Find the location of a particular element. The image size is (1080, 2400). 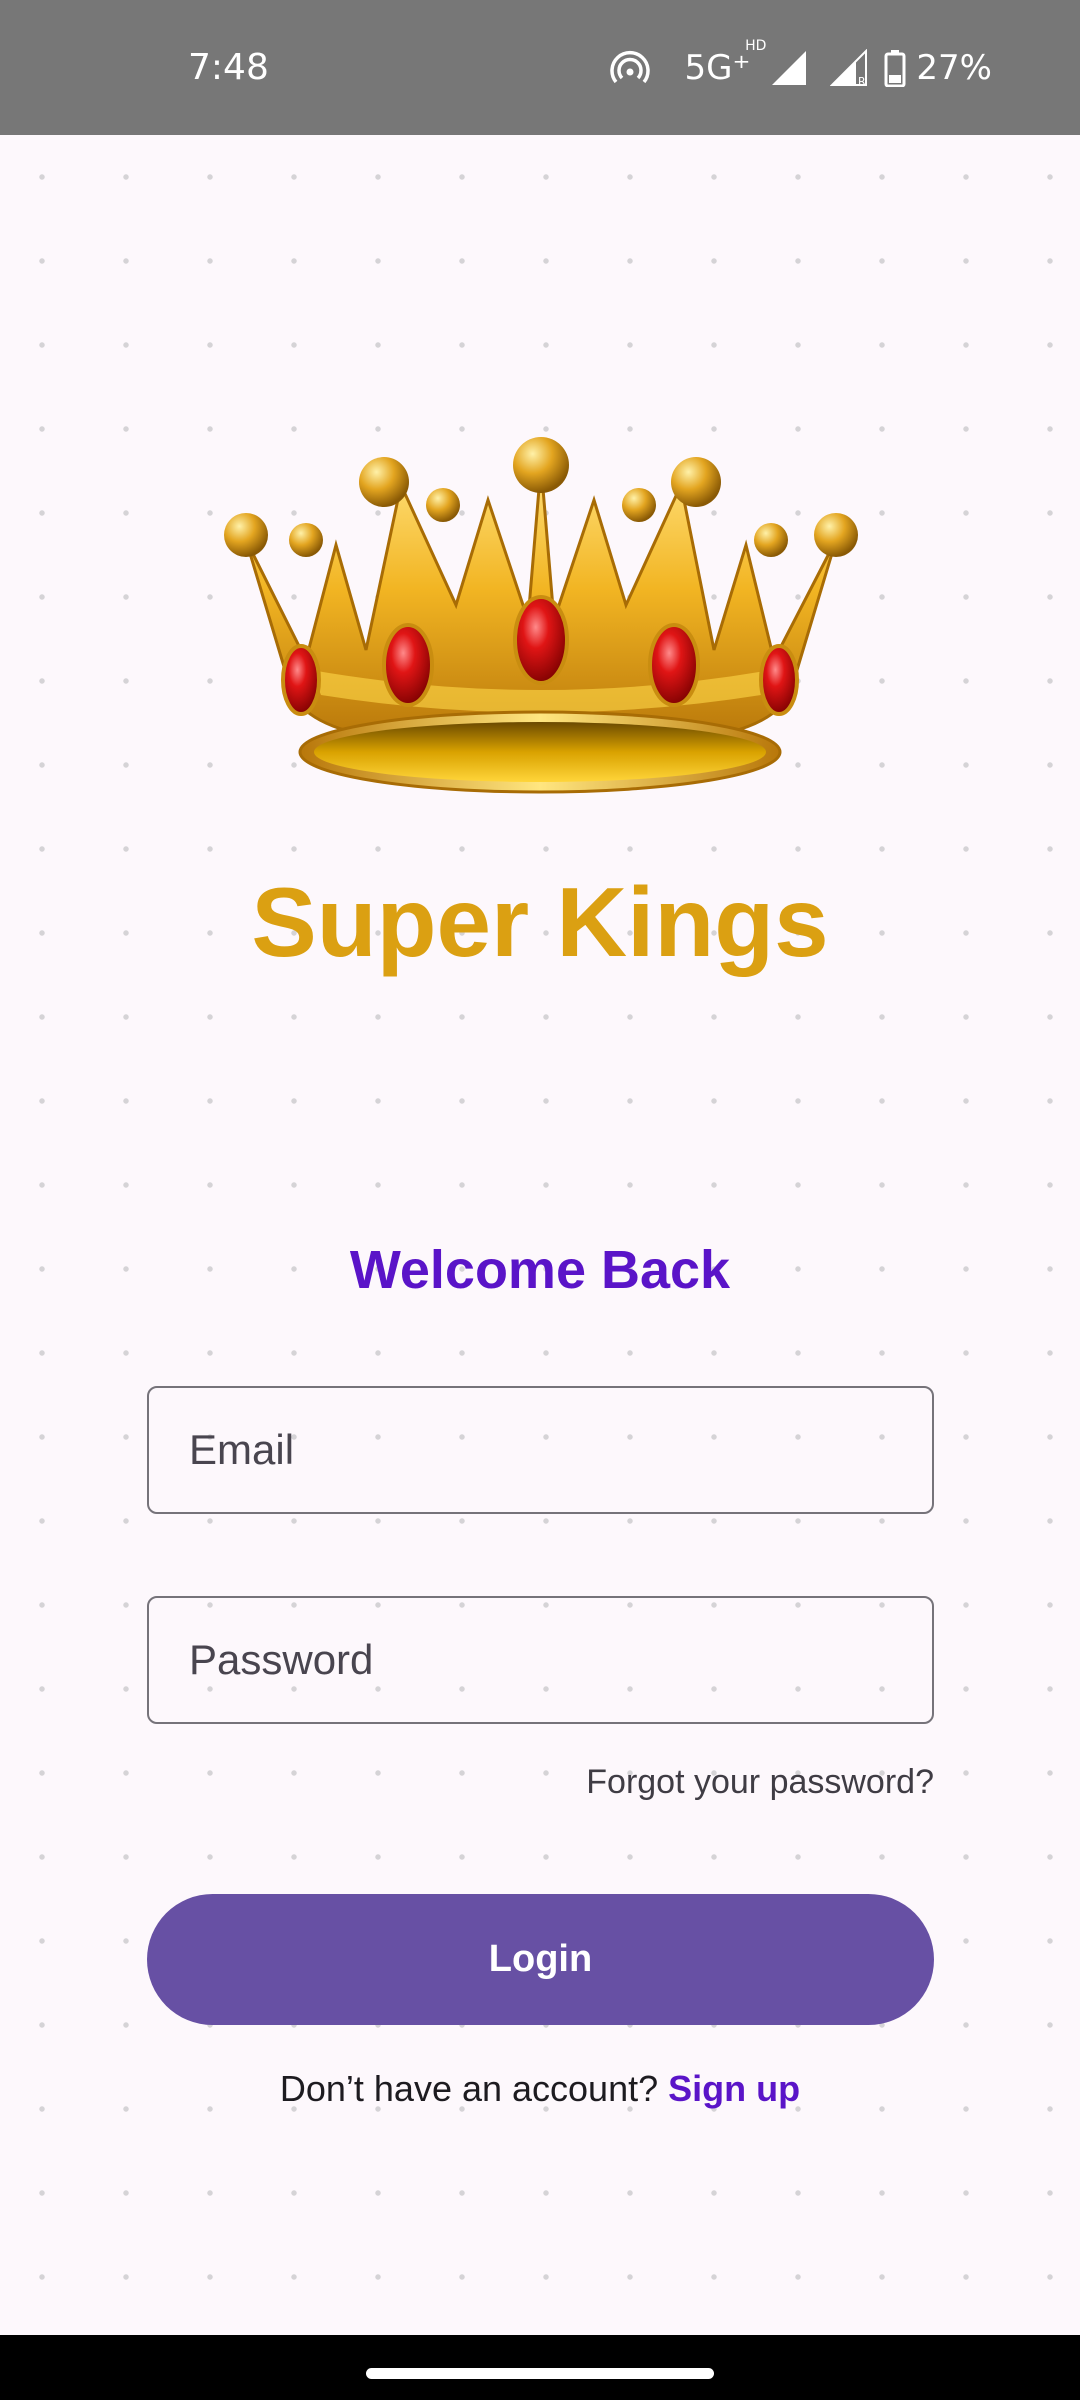

battery-percent: 27% is located at coordinates (954, 68).